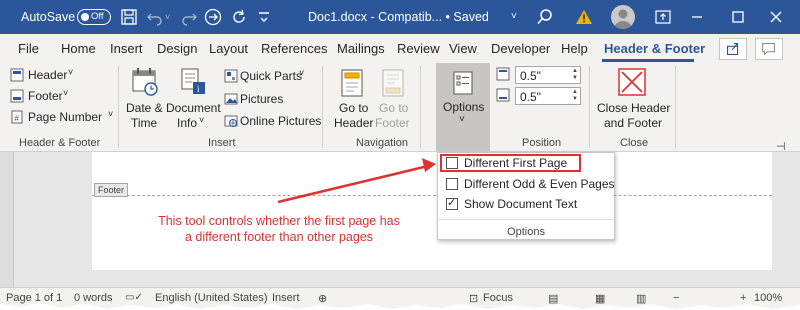 Image resolution: width=800 pixels, height=310 pixels. I want to click on checkbox-checked, so click(452, 203).